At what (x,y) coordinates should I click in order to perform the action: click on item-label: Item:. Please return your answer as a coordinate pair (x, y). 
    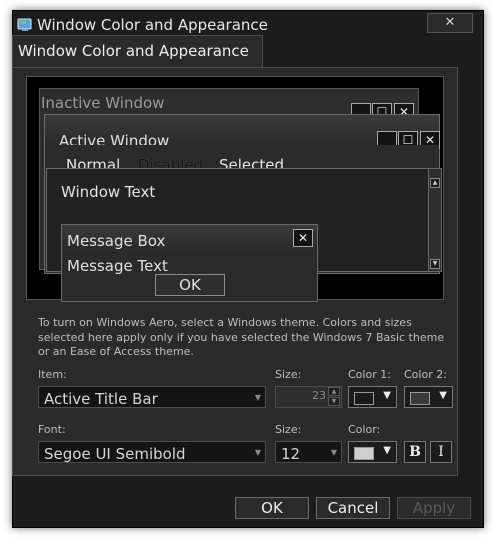
    Looking at the image, I should click on (52, 374).